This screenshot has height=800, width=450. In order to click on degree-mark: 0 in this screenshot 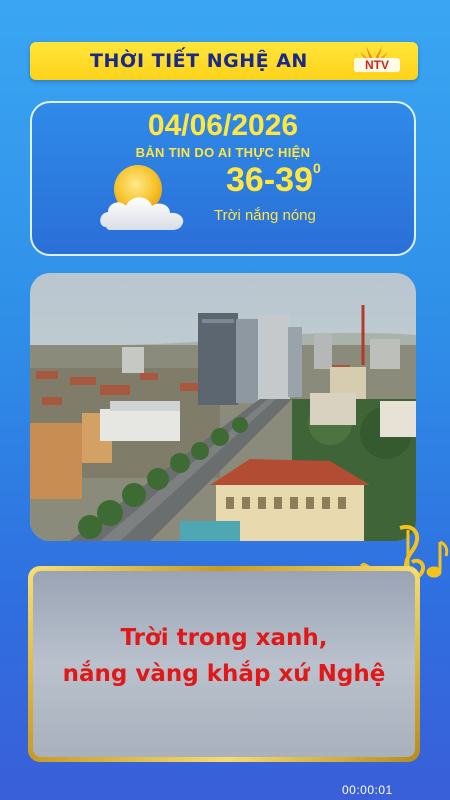, I will do `click(316, 167)`.